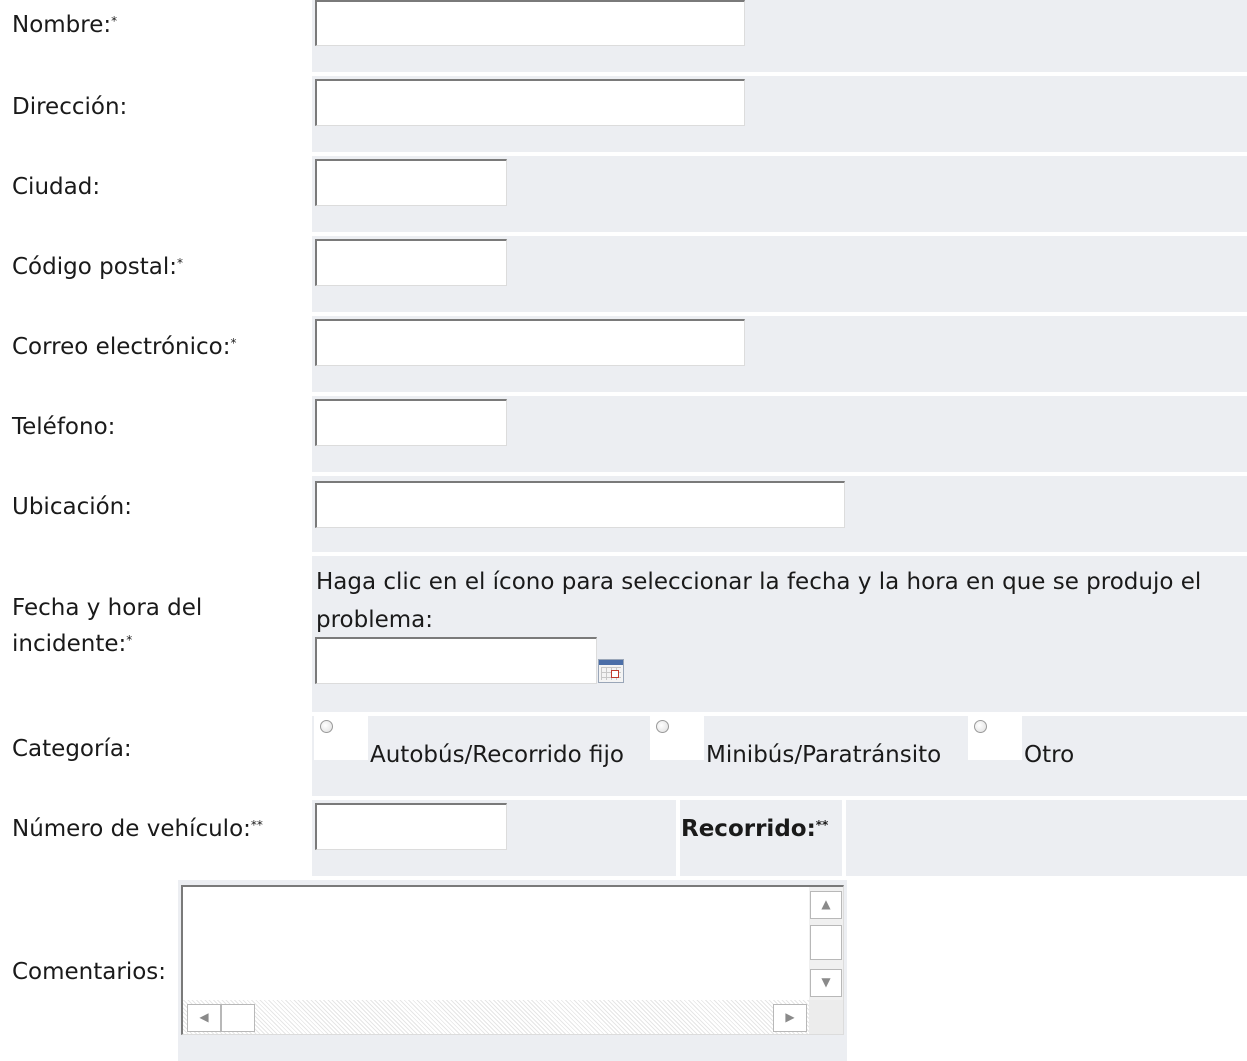 This screenshot has height=1061, width=1247. Describe the element at coordinates (64, 427) in the screenshot. I see `telefono-label: Teléfono:` at that location.